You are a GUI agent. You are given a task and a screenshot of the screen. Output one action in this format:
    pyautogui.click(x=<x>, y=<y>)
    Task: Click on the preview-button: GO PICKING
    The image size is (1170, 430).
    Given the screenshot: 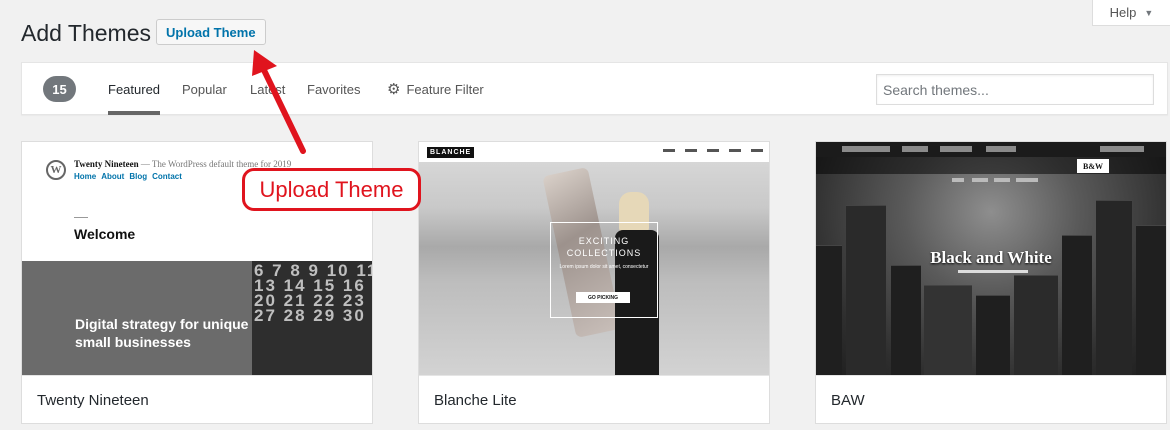 What is the action you would take?
    pyautogui.click(x=603, y=297)
    